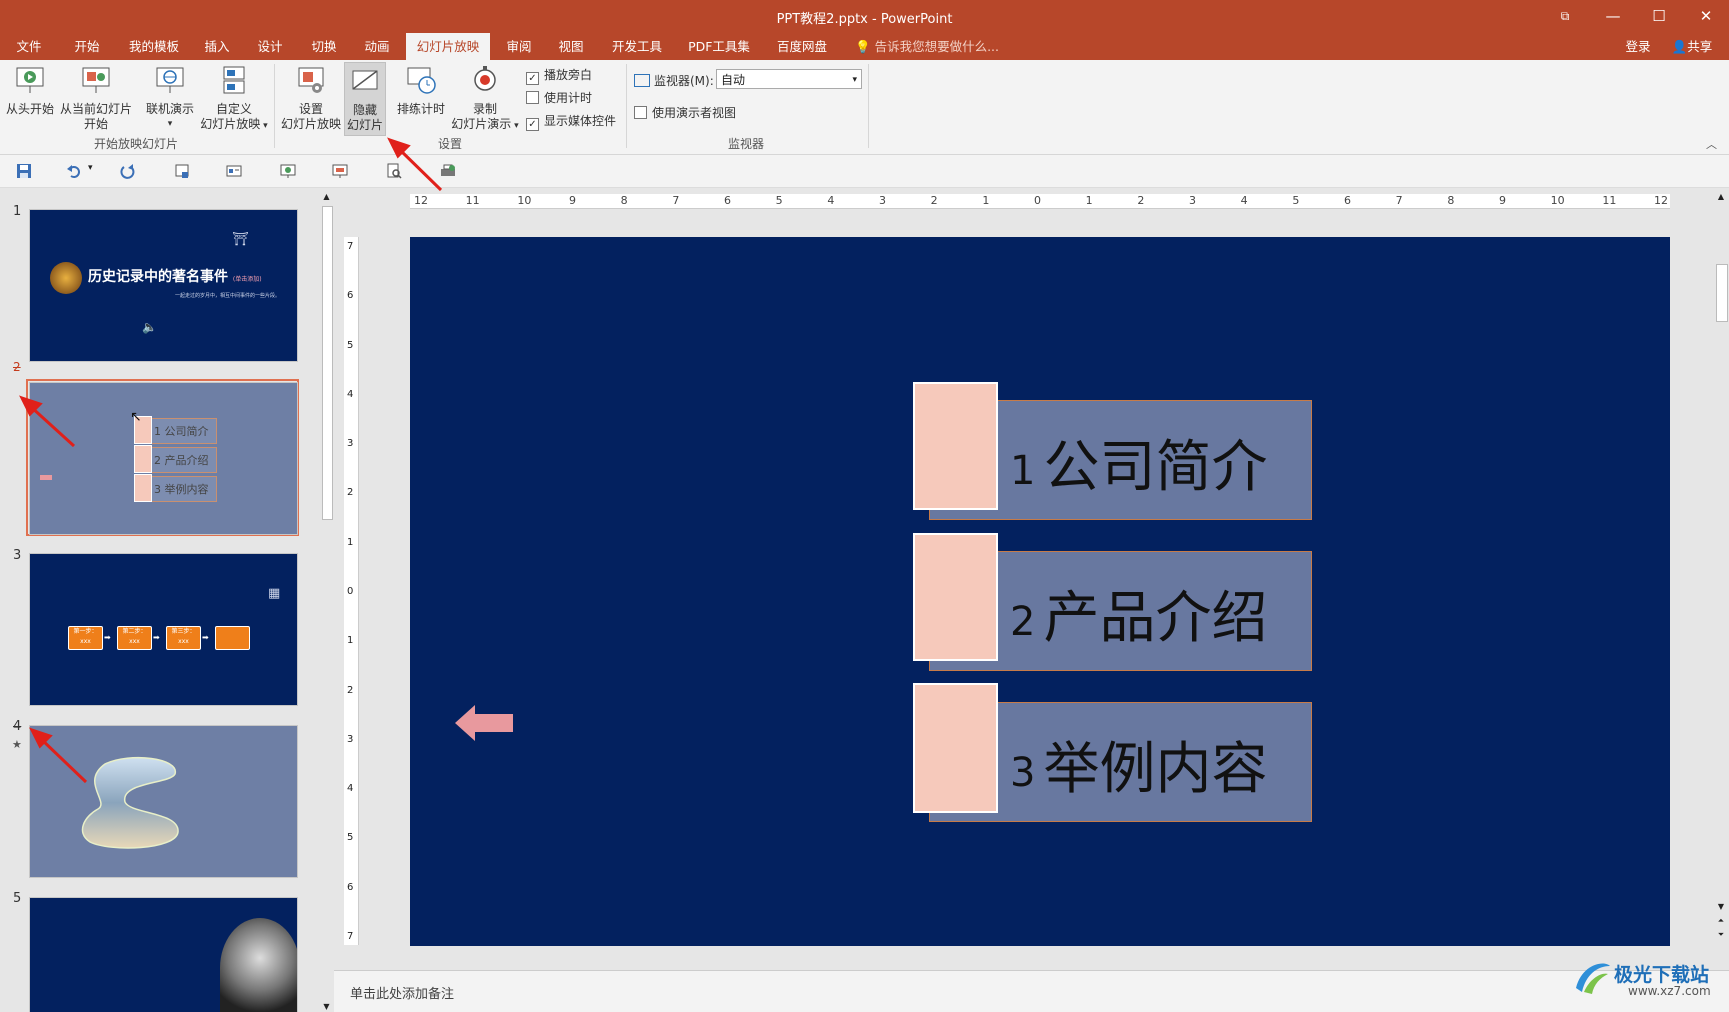 Image resolution: width=1729 pixels, height=1012 pixels. Describe the element at coordinates (421, 80) in the screenshot. I see `rehearse-timer-icon` at that location.